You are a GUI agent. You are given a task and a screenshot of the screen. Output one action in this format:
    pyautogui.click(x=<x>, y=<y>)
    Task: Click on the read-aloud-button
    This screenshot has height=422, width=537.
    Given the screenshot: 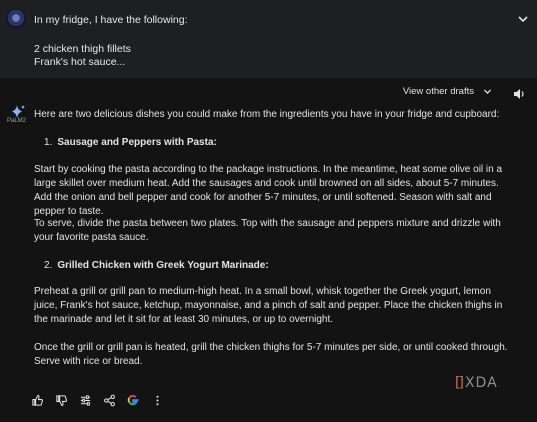 What is the action you would take?
    pyautogui.click(x=519, y=94)
    